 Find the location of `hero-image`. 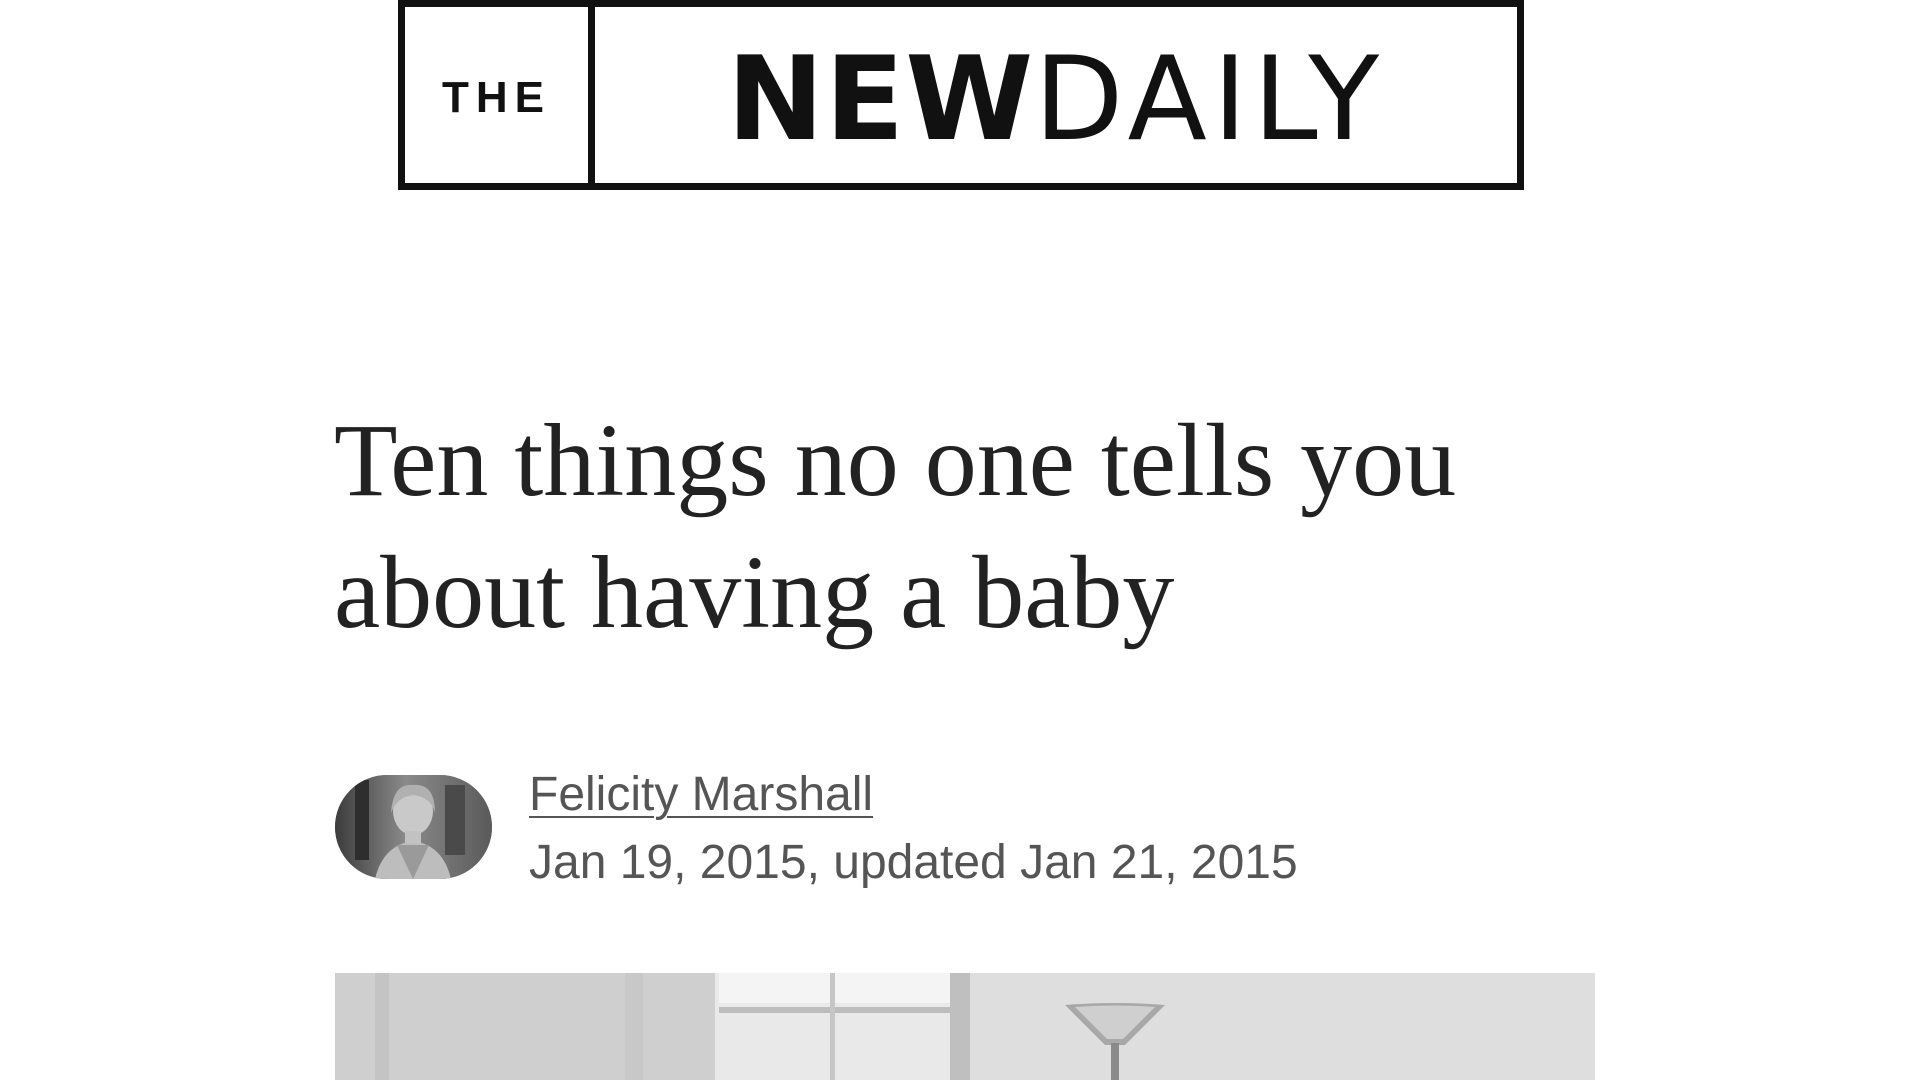

hero-image is located at coordinates (965, 1026).